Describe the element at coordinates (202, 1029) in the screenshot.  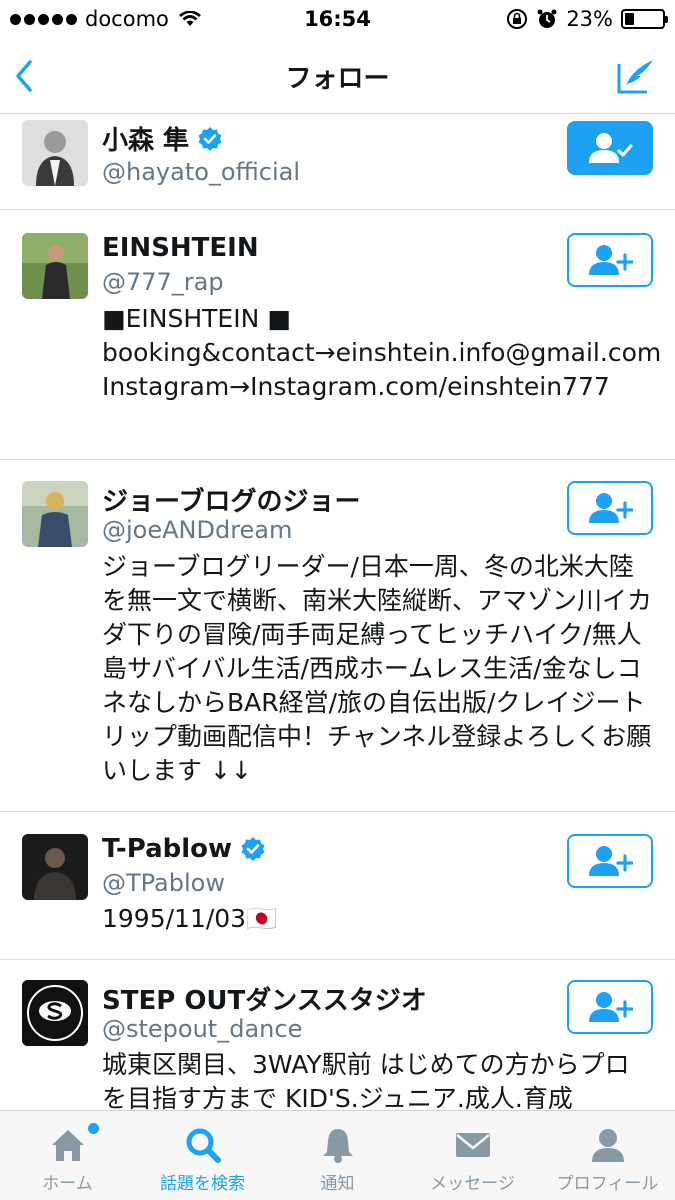
I see `user-handle: @stepout_dance` at that location.